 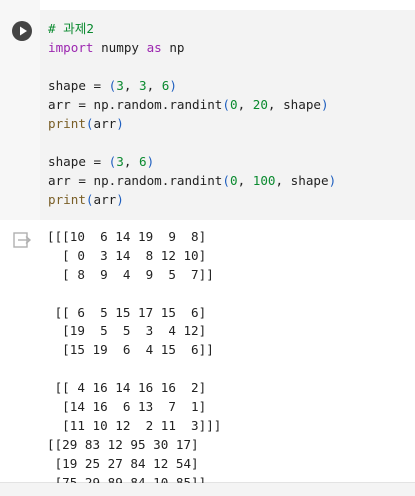 I want to click on output-line: [19 5 5 3 4 12], so click(x=127, y=331).